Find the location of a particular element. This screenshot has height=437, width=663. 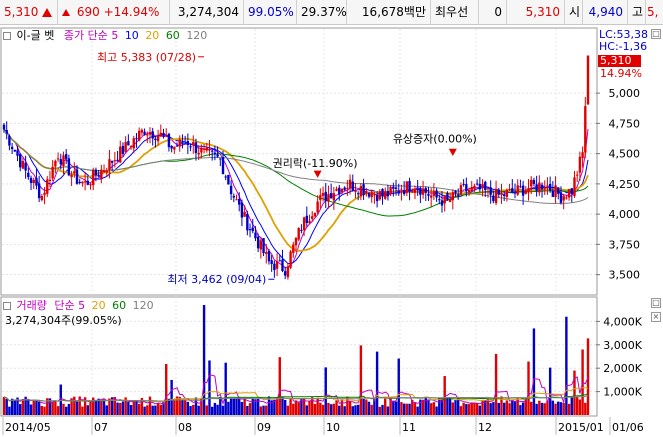

open-value: 4,940 is located at coordinates (605, 12).